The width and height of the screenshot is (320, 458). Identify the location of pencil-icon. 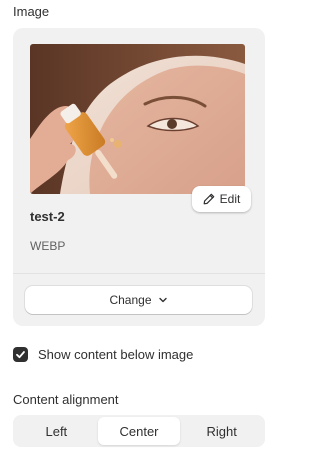
(208, 199).